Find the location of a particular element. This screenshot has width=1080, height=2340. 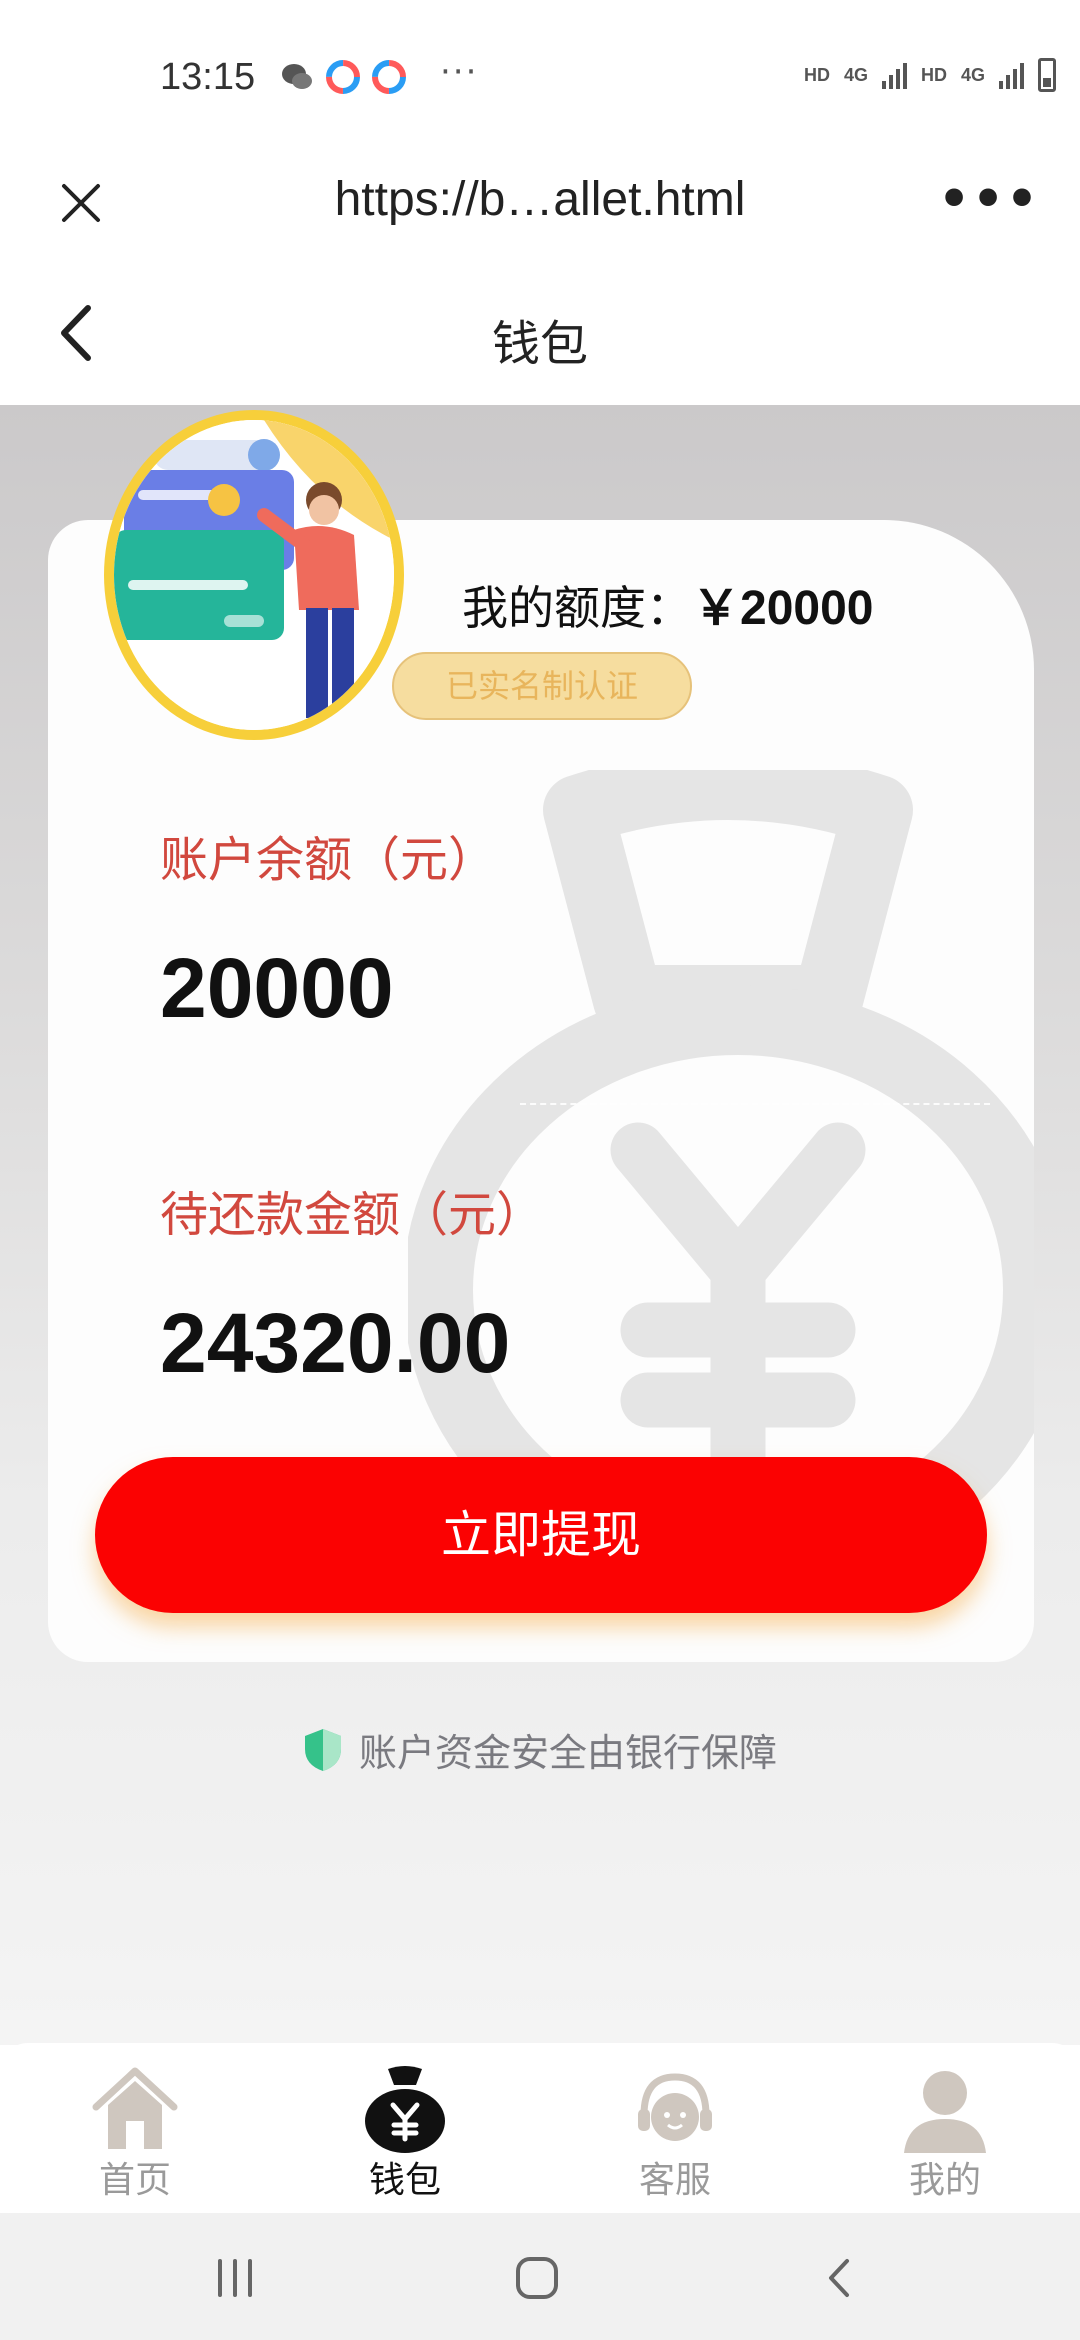

page-title: 钱包 is located at coordinates (539, 344).